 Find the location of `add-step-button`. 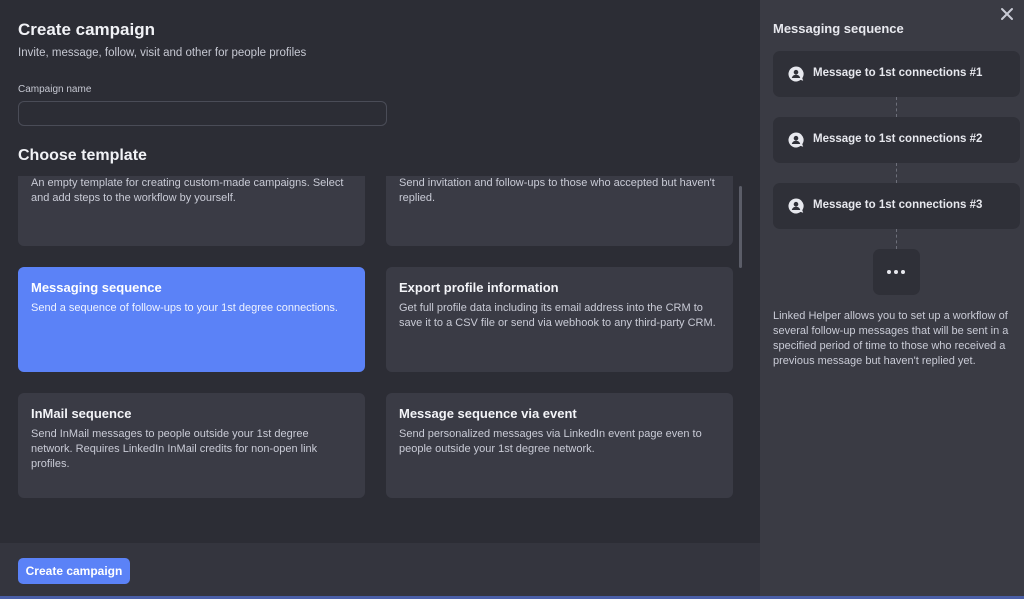

add-step-button is located at coordinates (896, 272).